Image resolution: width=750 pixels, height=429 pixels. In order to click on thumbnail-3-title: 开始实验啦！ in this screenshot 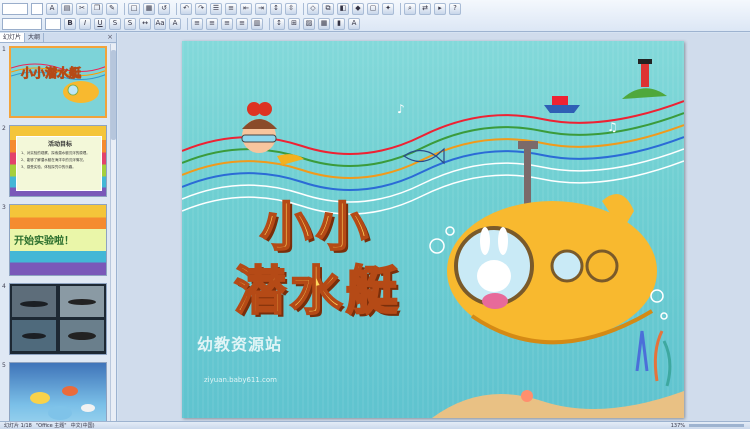, I will do `click(44, 241)`.